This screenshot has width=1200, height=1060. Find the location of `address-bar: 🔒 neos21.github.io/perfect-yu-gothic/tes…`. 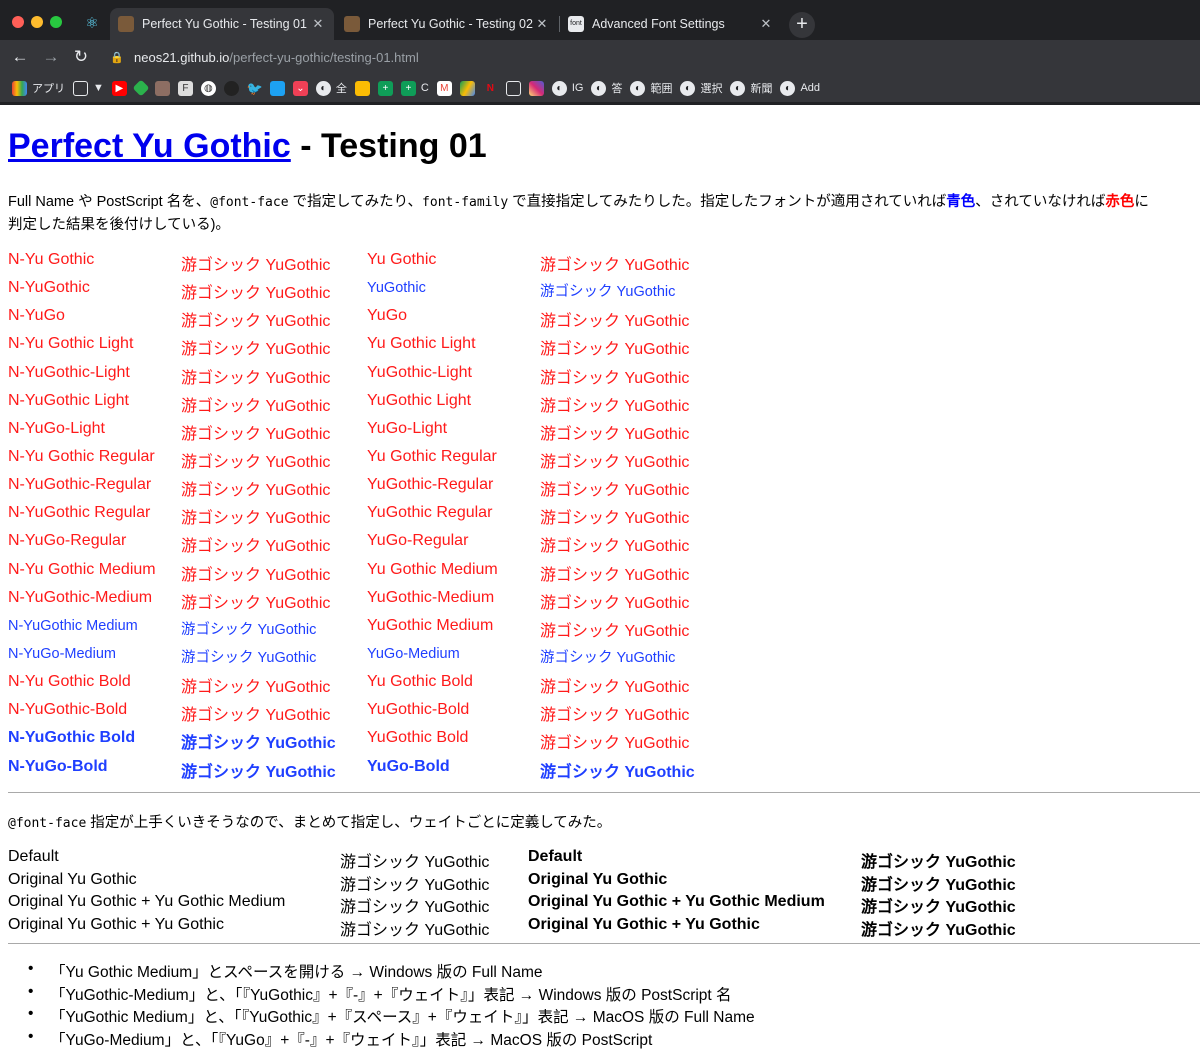

address-bar: 🔒 neos21.github.io/perfect-yu-gothic/tes… is located at coordinates (649, 57).